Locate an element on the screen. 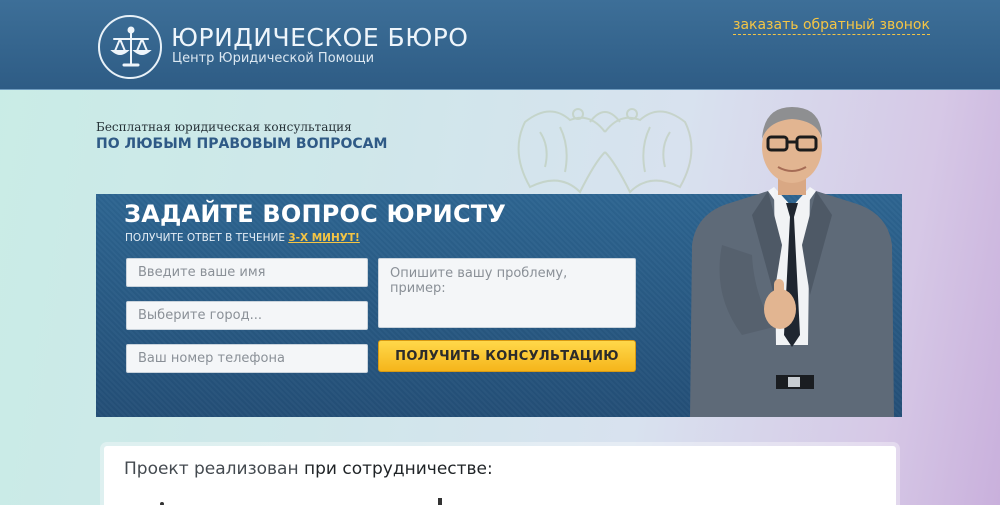  hero-tagline: Бесплатная юридическая консультация is located at coordinates (224, 127).